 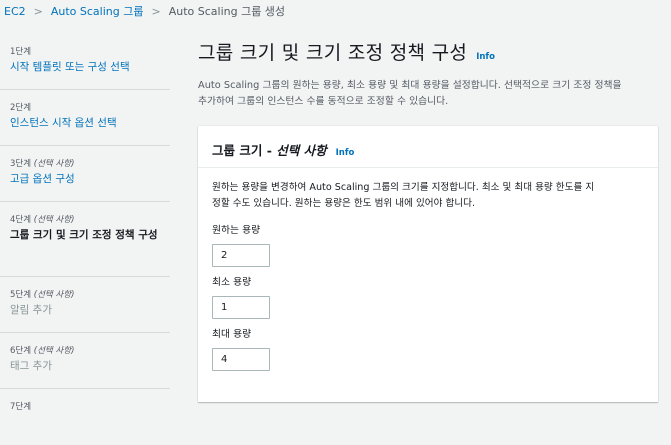 What do you see at coordinates (428, 349) in the screenshot?
I see `max-capacity-field: 최대 용량` at bounding box center [428, 349].